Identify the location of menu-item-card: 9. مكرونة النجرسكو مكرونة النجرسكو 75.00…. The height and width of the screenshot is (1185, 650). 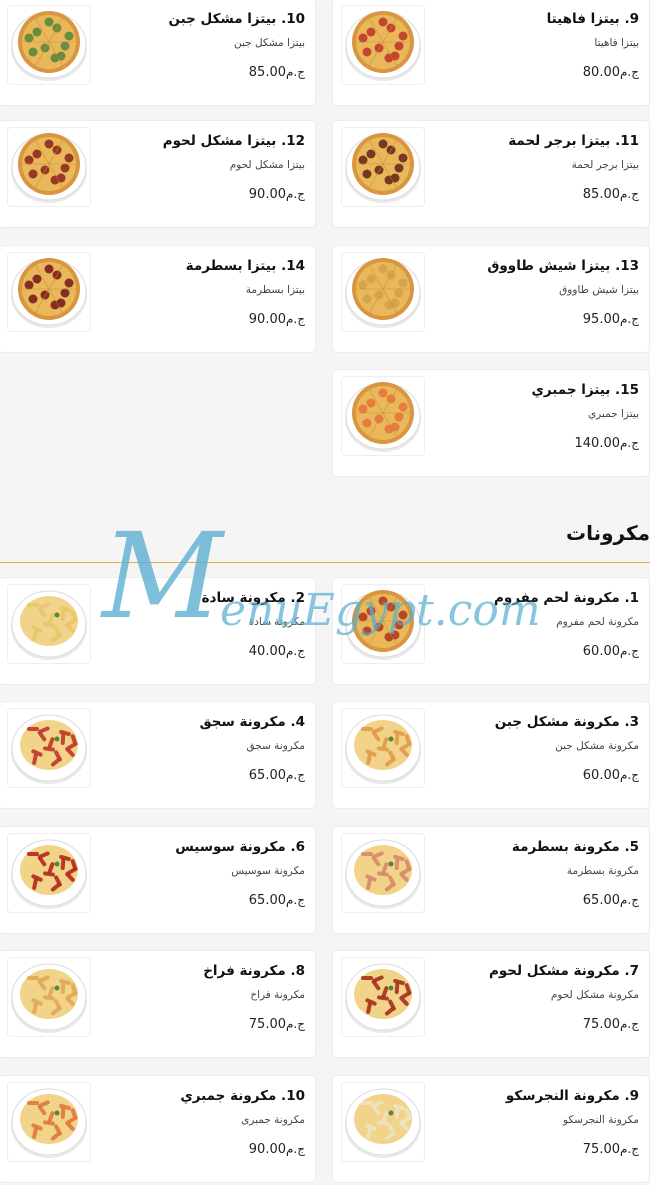
(491, 1129).